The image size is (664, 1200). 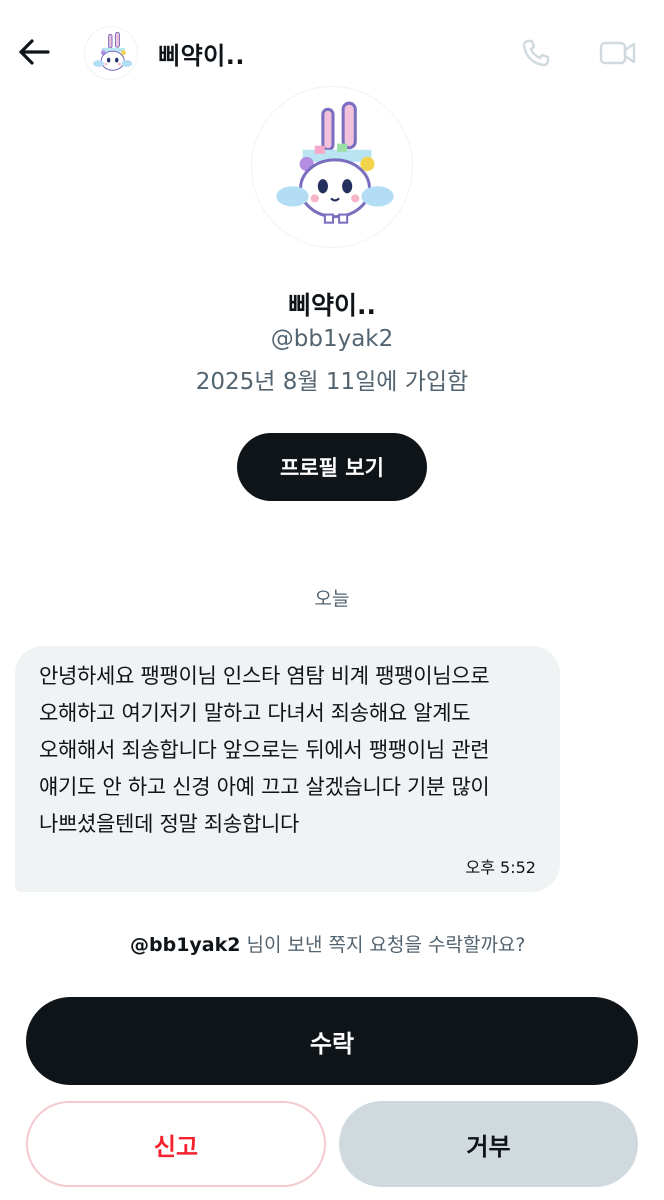 I want to click on header-name: 삐약이.., so click(x=201, y=53).